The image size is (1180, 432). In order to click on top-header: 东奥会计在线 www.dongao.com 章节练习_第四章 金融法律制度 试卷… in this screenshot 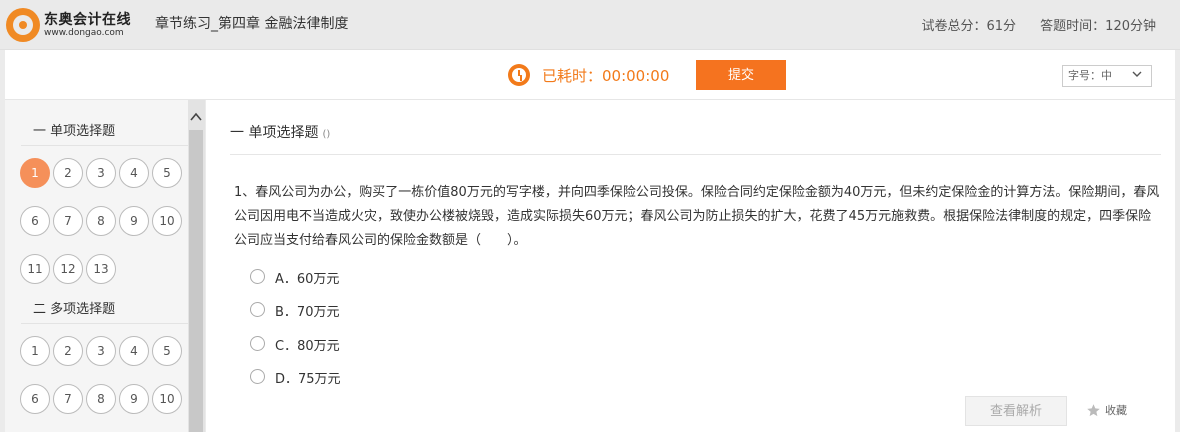, I will do `click(590, 25)`.